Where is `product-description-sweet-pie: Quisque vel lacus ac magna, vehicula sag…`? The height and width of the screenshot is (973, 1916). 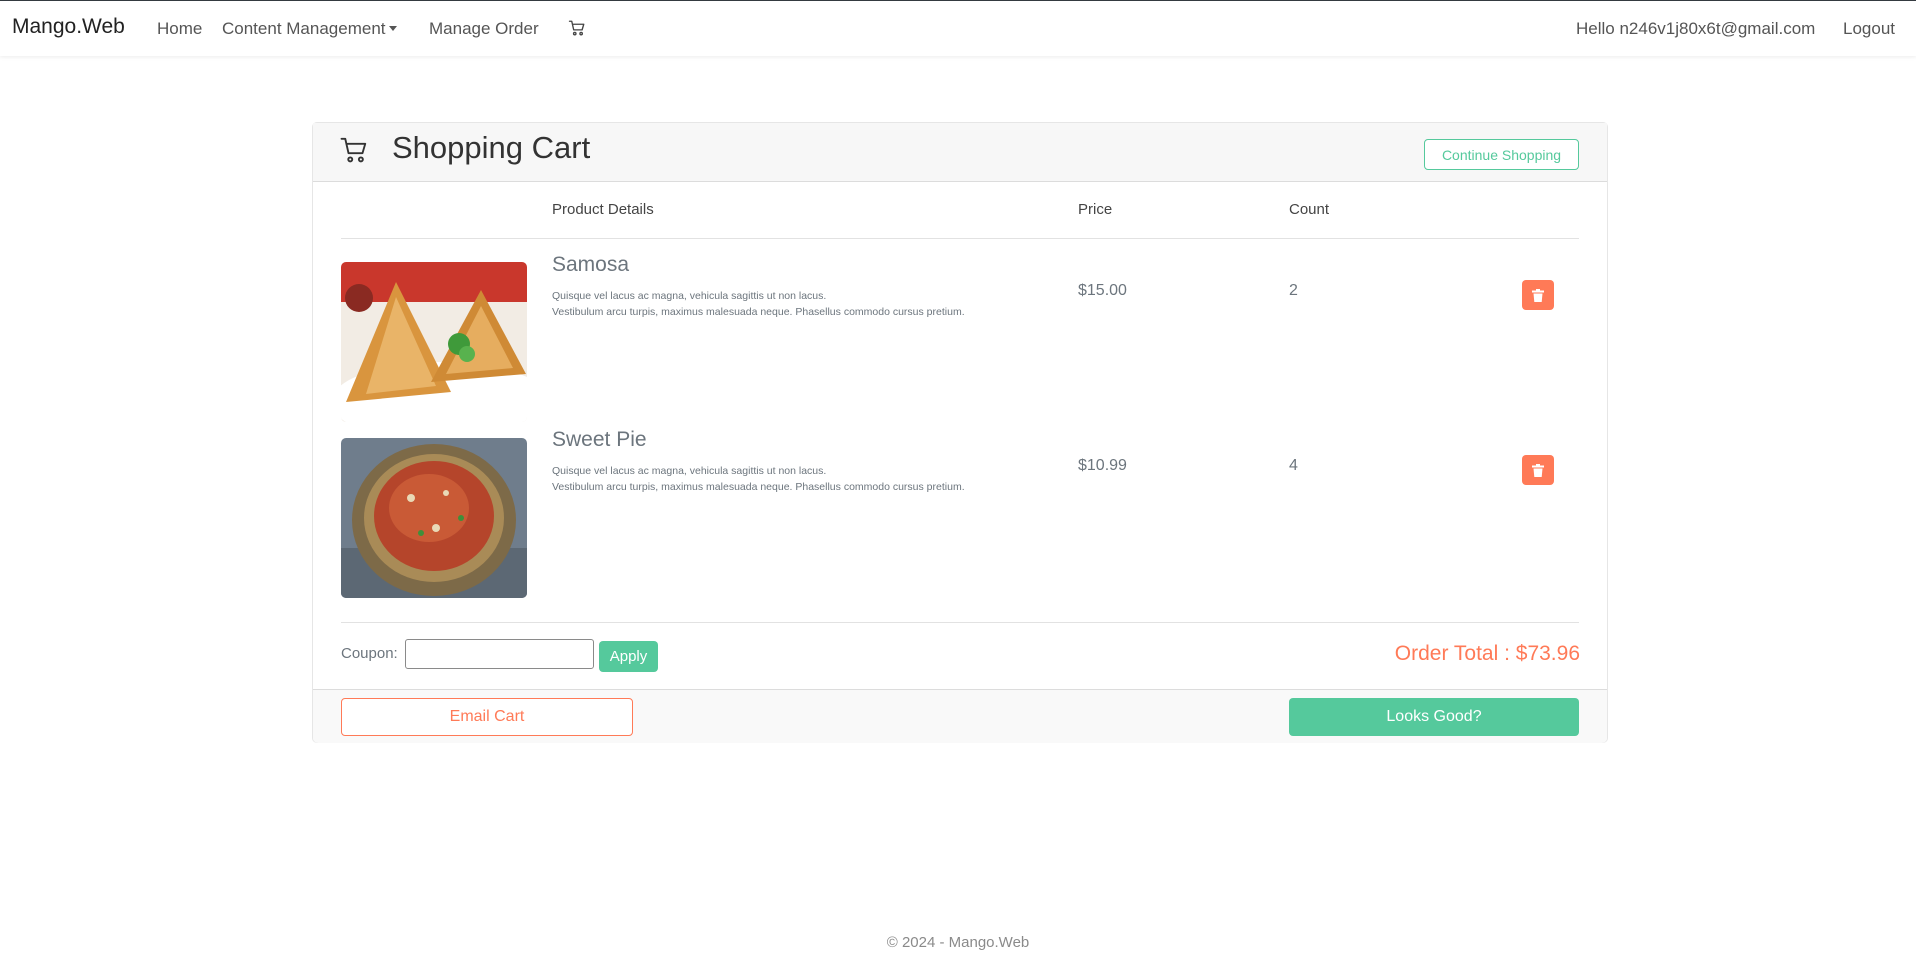 product-description-sweet-pie: Quisque vel lacus ac magna, vehicula sag… is located at coordinates (758, 479).